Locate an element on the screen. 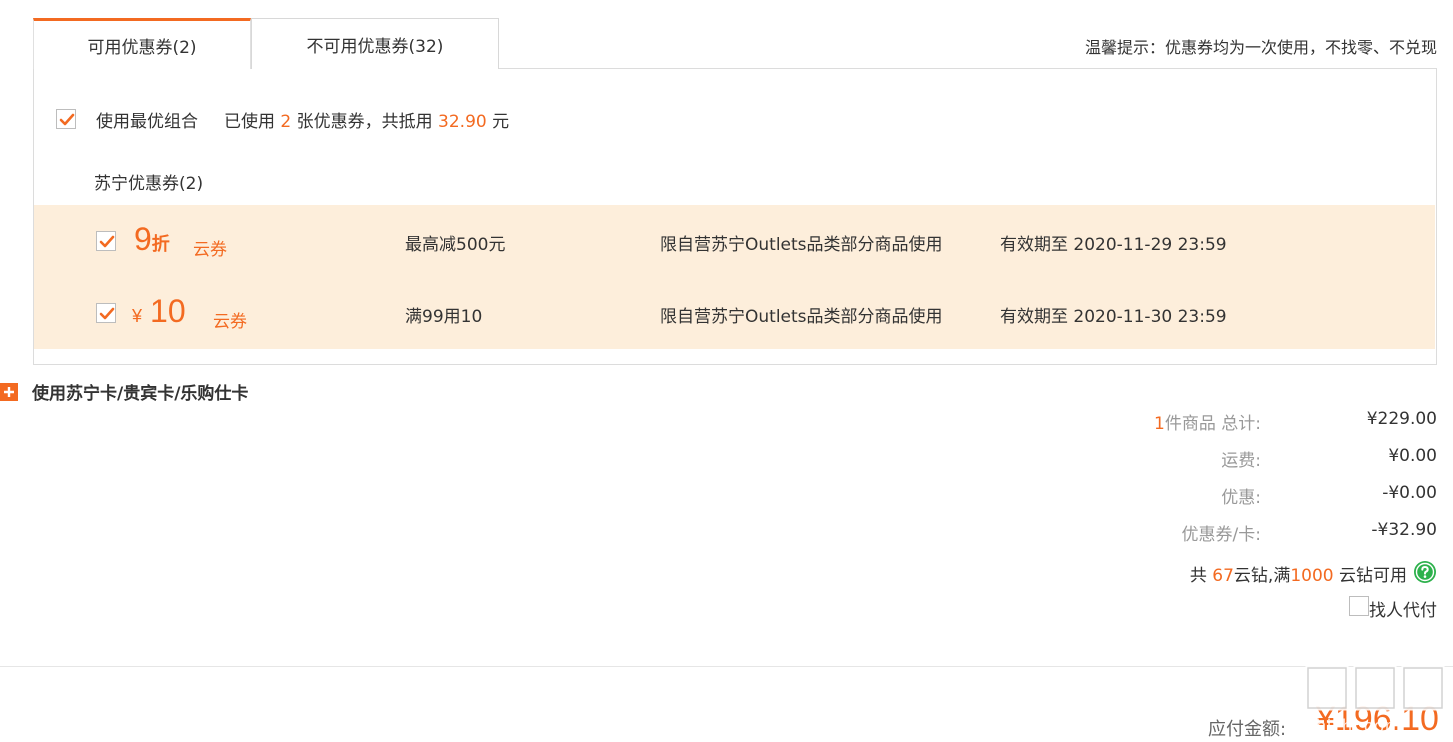 Image resolution: width=1453 pixels, height=742 pixels. total-value: ¥229.00 is located at coordinates (1401, 419).